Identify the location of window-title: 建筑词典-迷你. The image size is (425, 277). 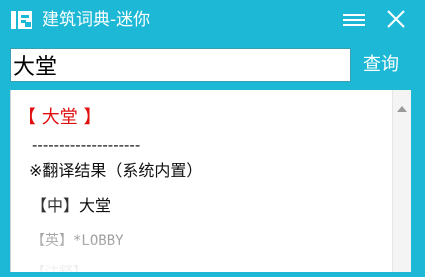
(96, 20).